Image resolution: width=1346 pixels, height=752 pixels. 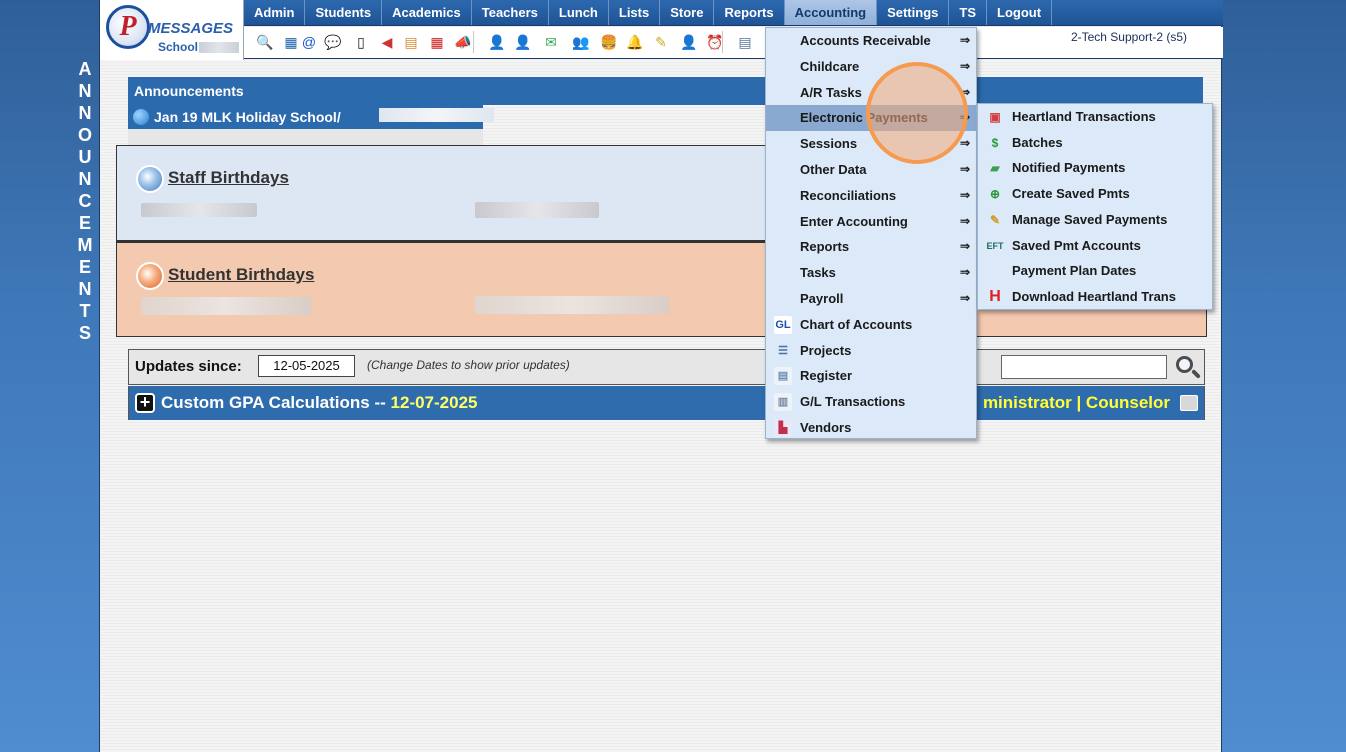 I want to click on menu-item-tasks: Tasks ⇒, so click(x=871, y=273).